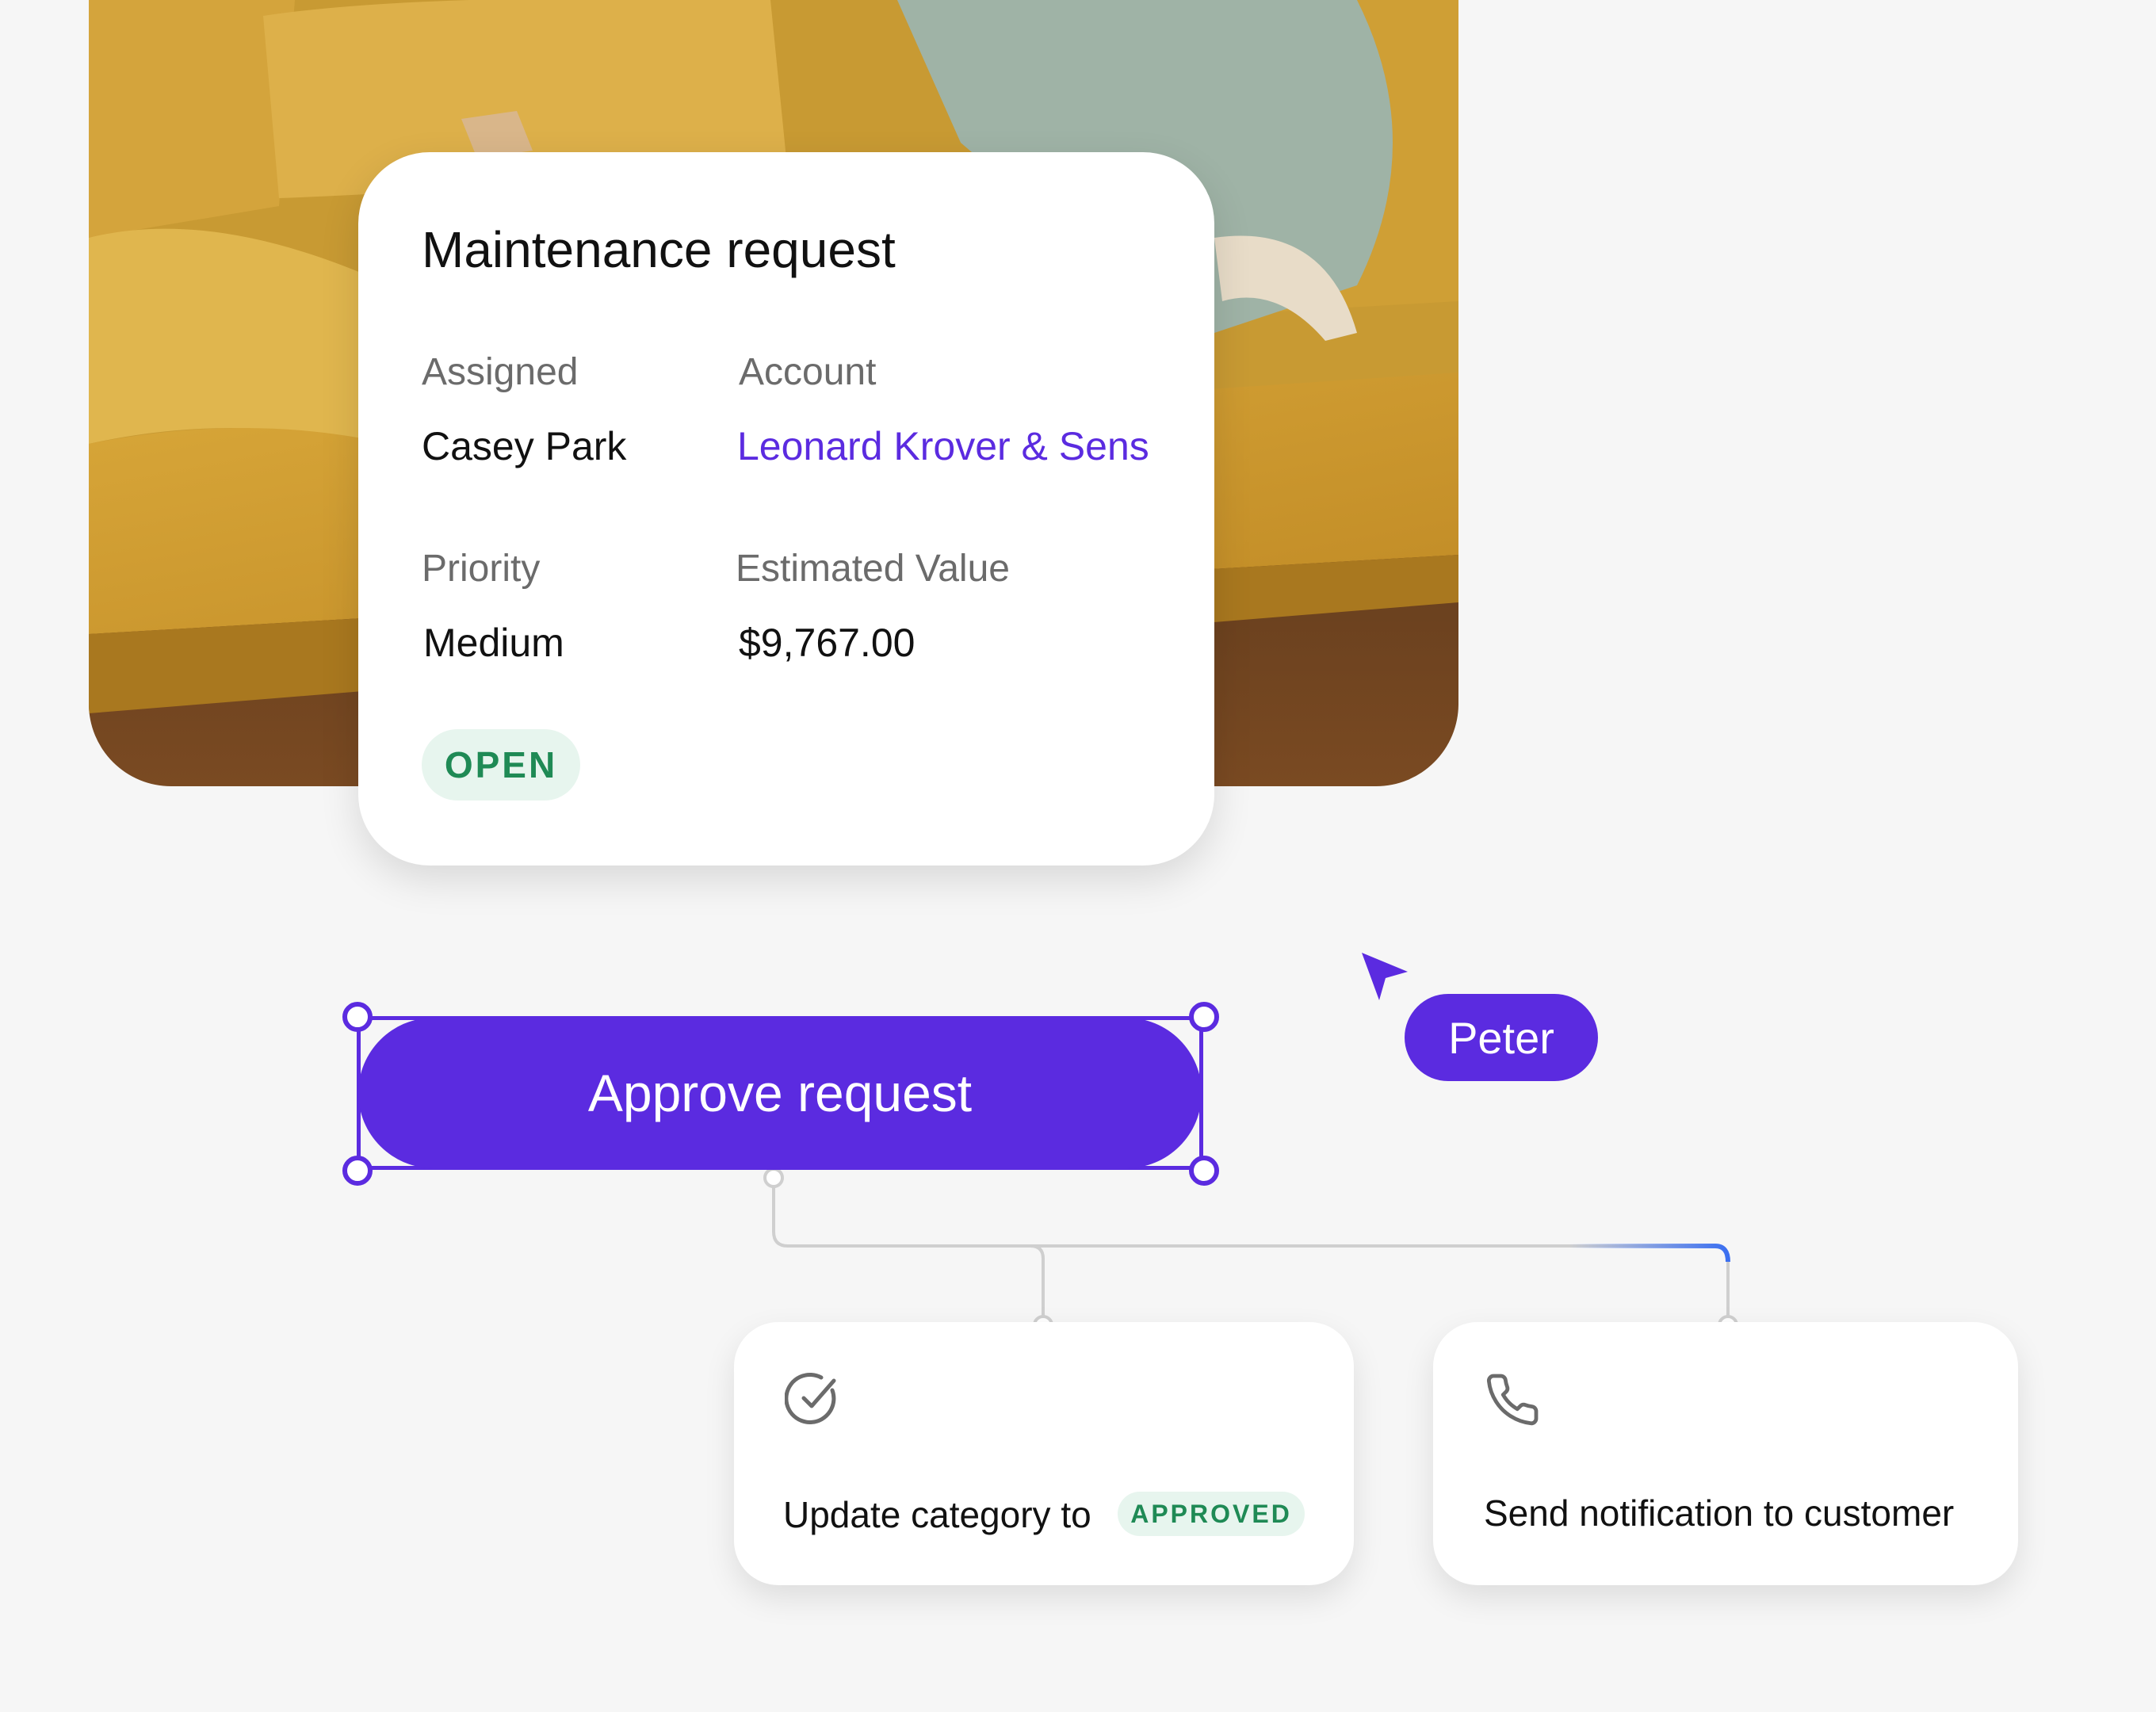 This screenshot has height=1712, width=2156. Describe the element at coordinates (1725, 1453) in the screenshot. I see `action-card-send-notification: Send notification to customer` at that location.